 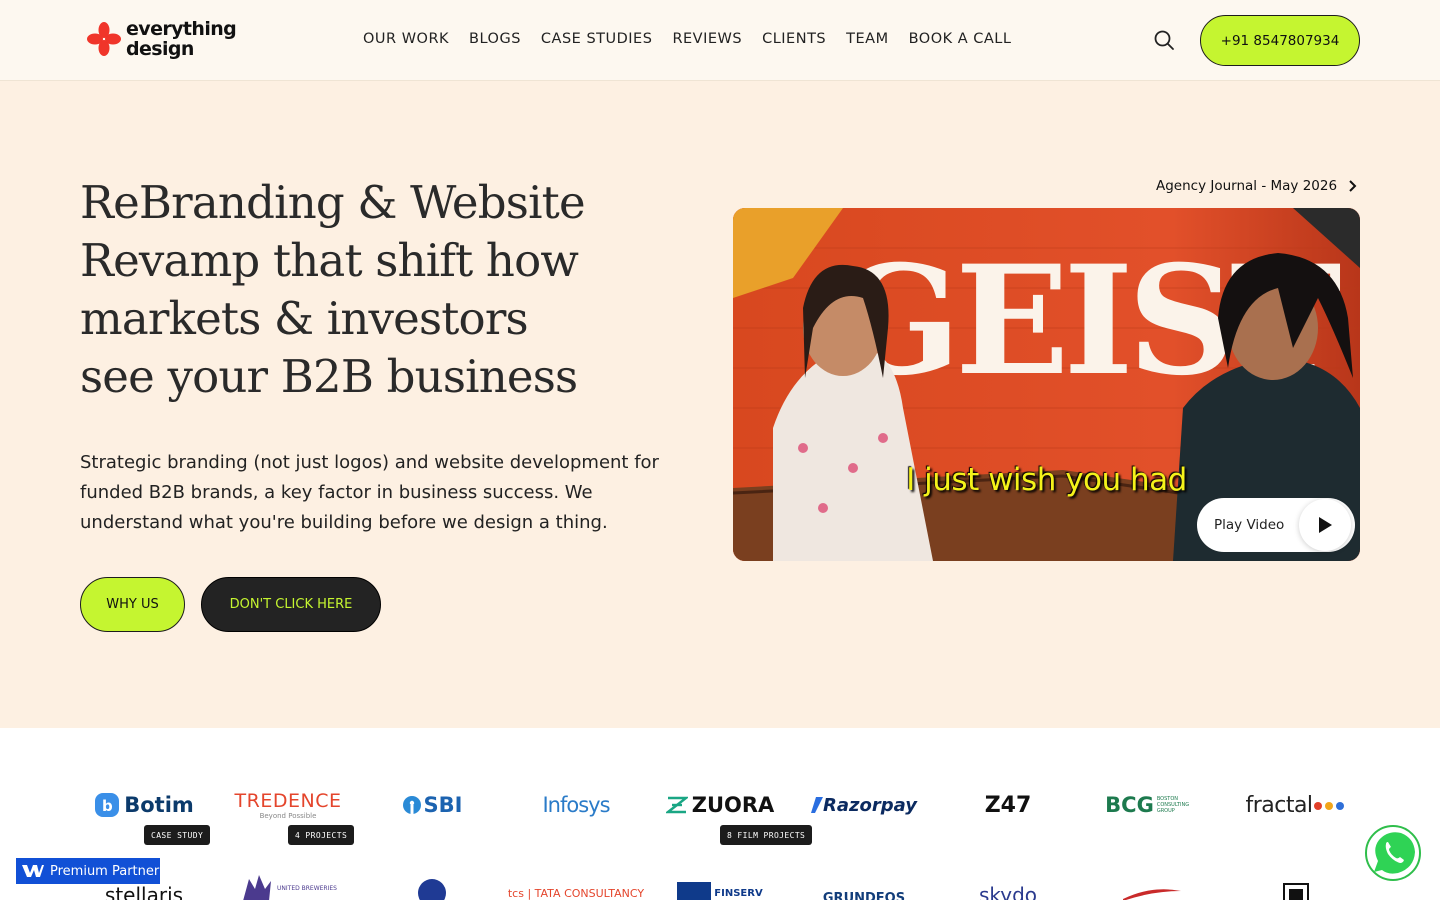 What do you see at coordinates (1249, 525) in the screenshot?
I see `play-video-label: Play Video` at bounding box center [1249, 525].